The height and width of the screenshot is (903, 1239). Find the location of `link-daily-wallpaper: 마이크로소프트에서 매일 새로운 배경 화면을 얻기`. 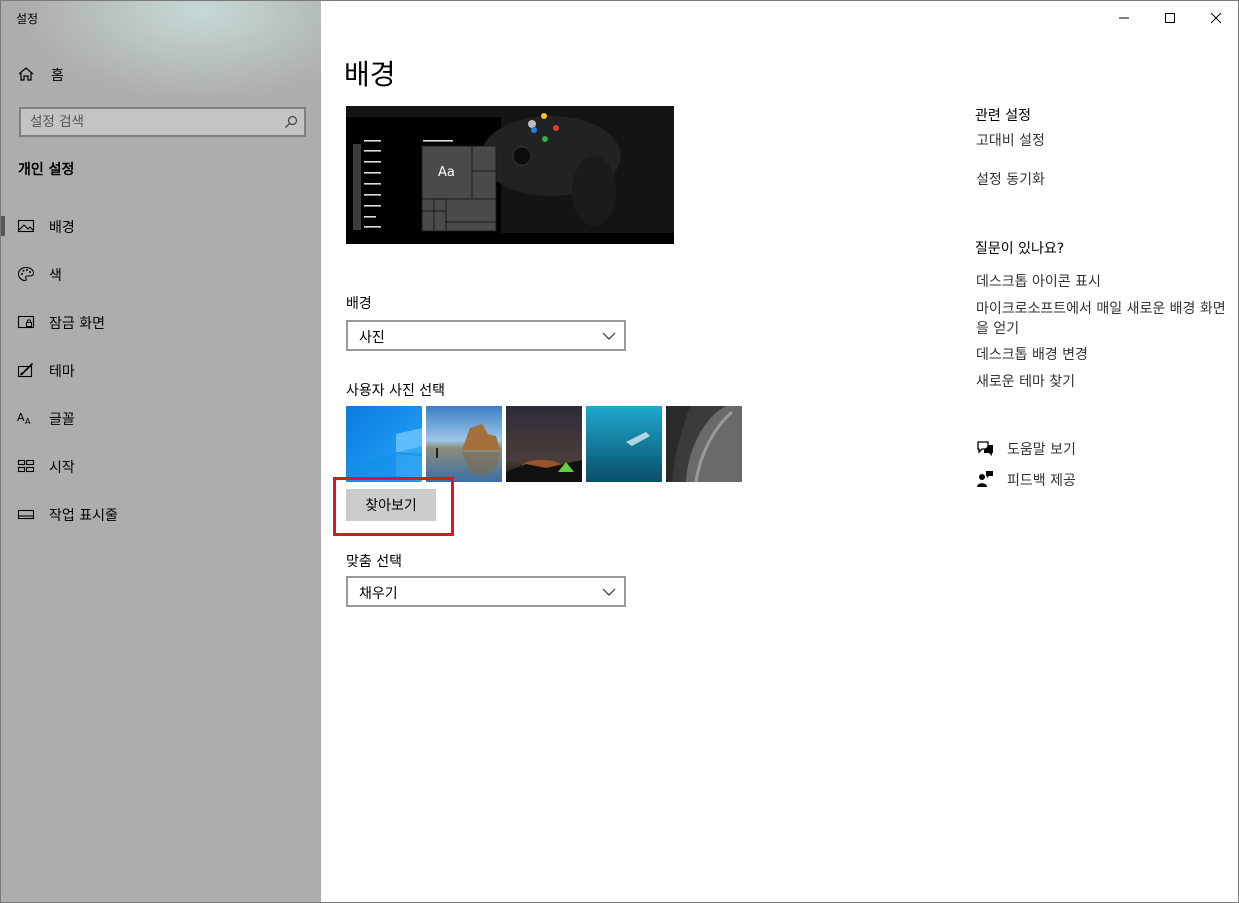

link-daily-wallpaper: 마이크로소프트에서 매일 새로운 배경 화면을 얻기 is located at coordinates (1101, 319).